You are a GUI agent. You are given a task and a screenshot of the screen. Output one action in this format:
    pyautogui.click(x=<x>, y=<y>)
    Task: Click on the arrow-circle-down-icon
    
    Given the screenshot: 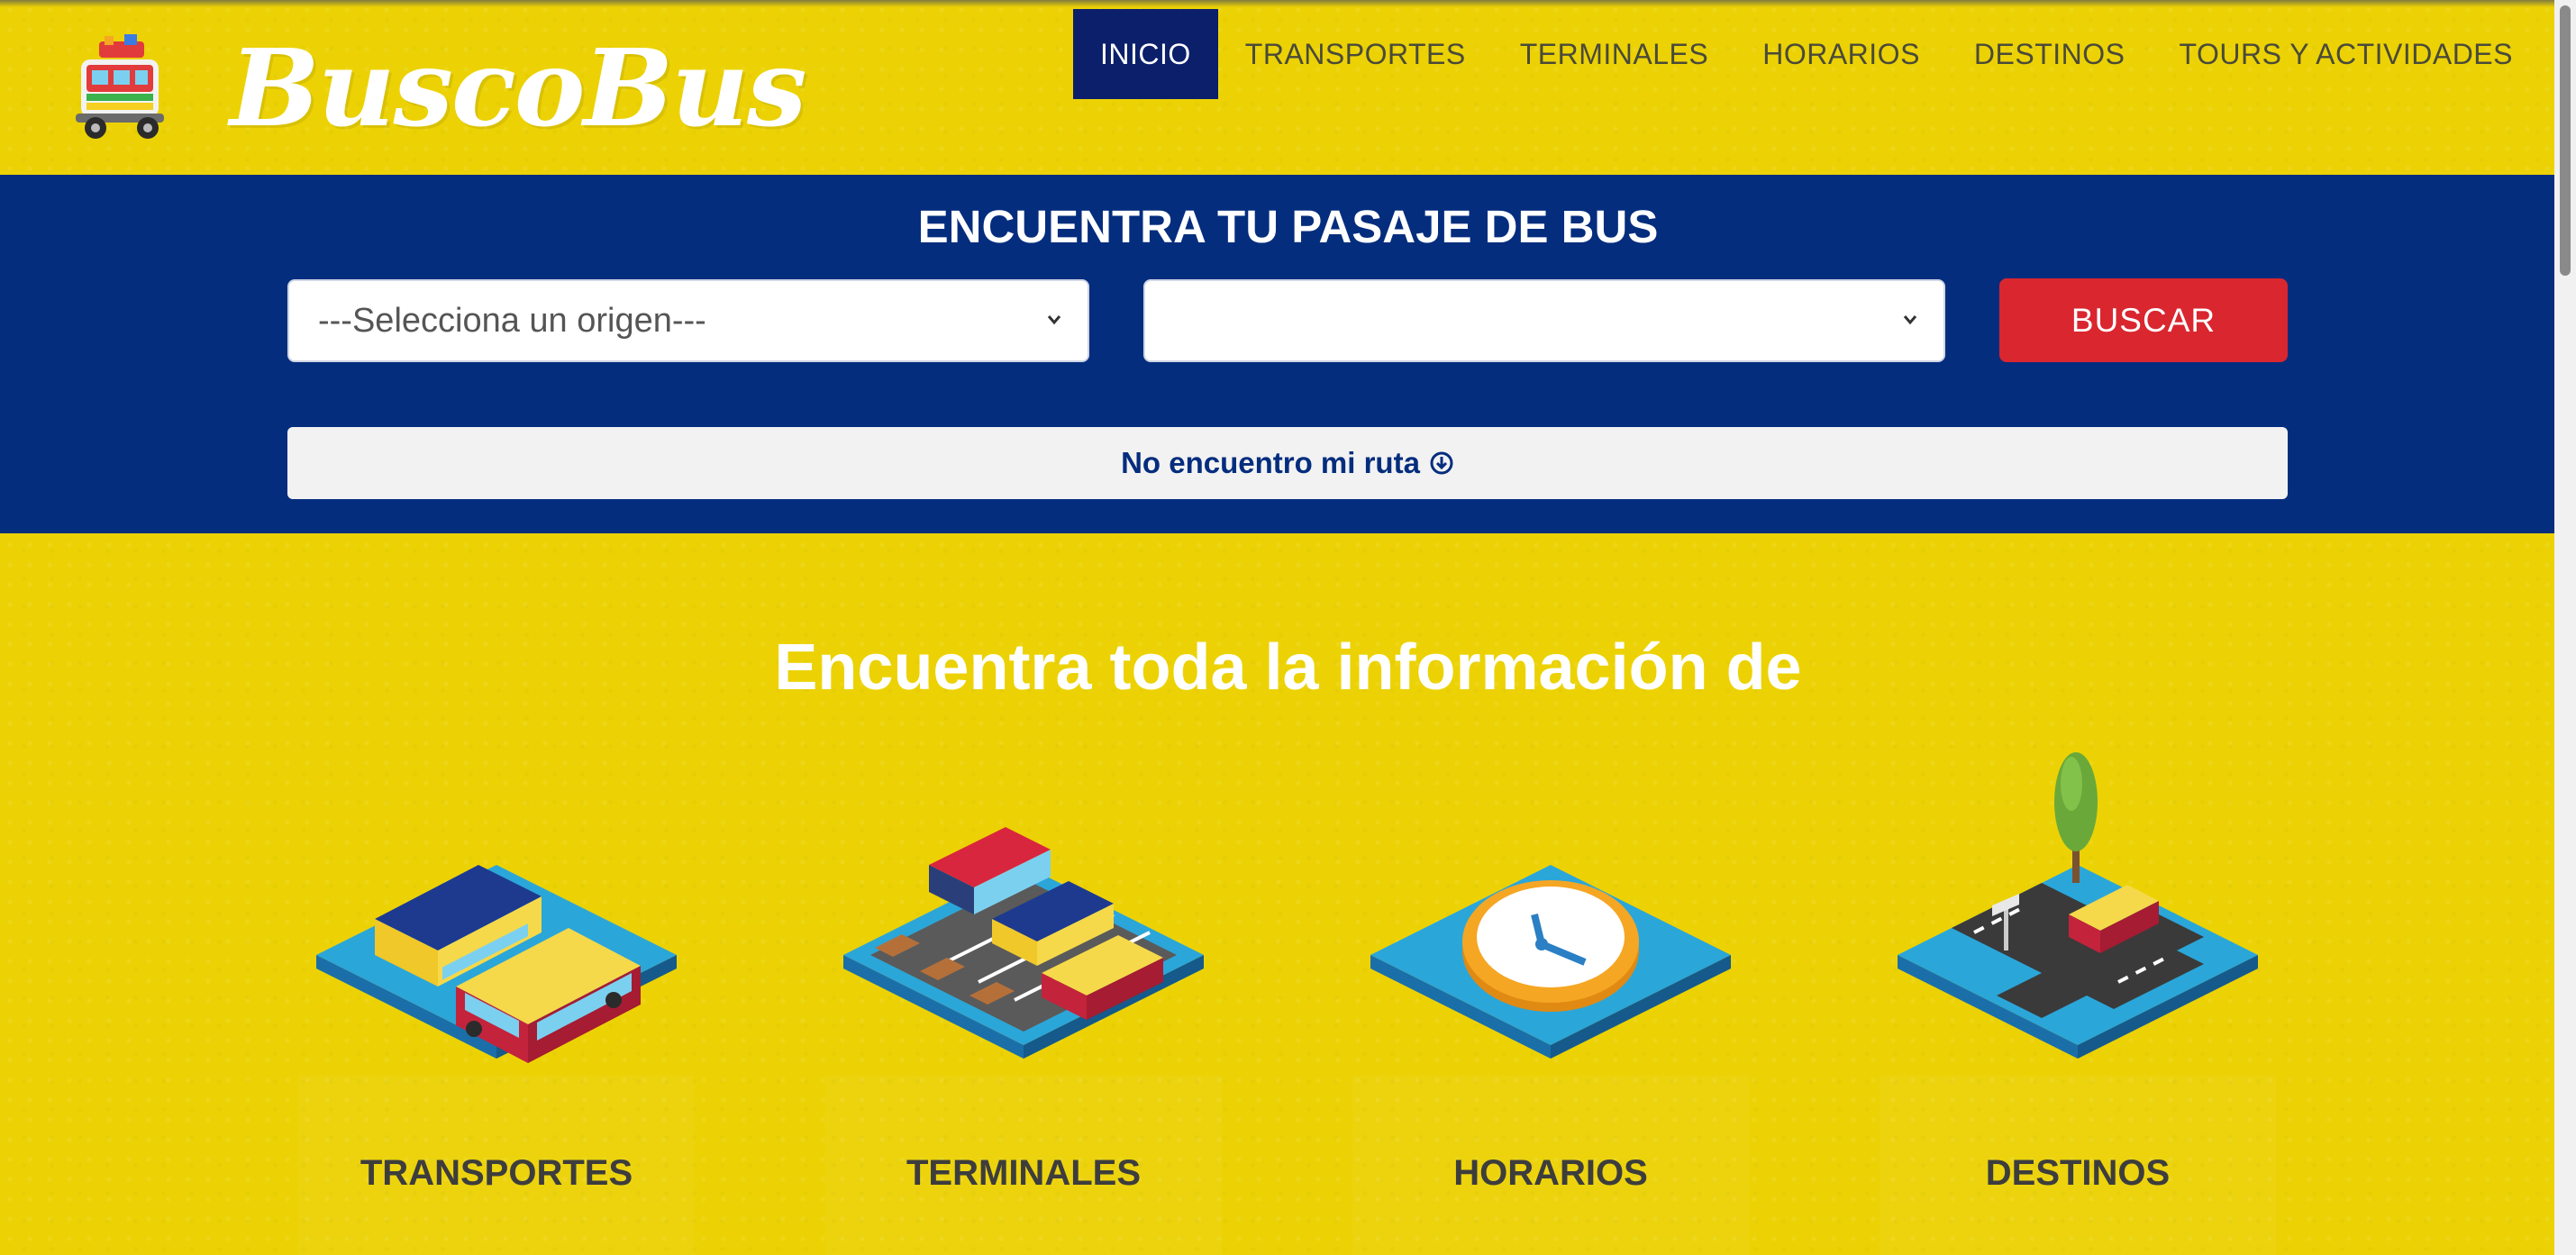 What is the action you would take?
    pyautogui.click(x=1441, y=463)
    